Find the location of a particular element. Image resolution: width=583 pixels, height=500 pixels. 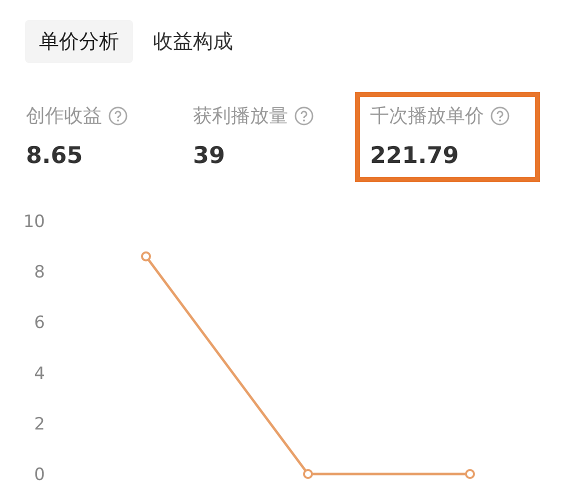

metric-label: 创作收益 is located at coordinates (64, 116).